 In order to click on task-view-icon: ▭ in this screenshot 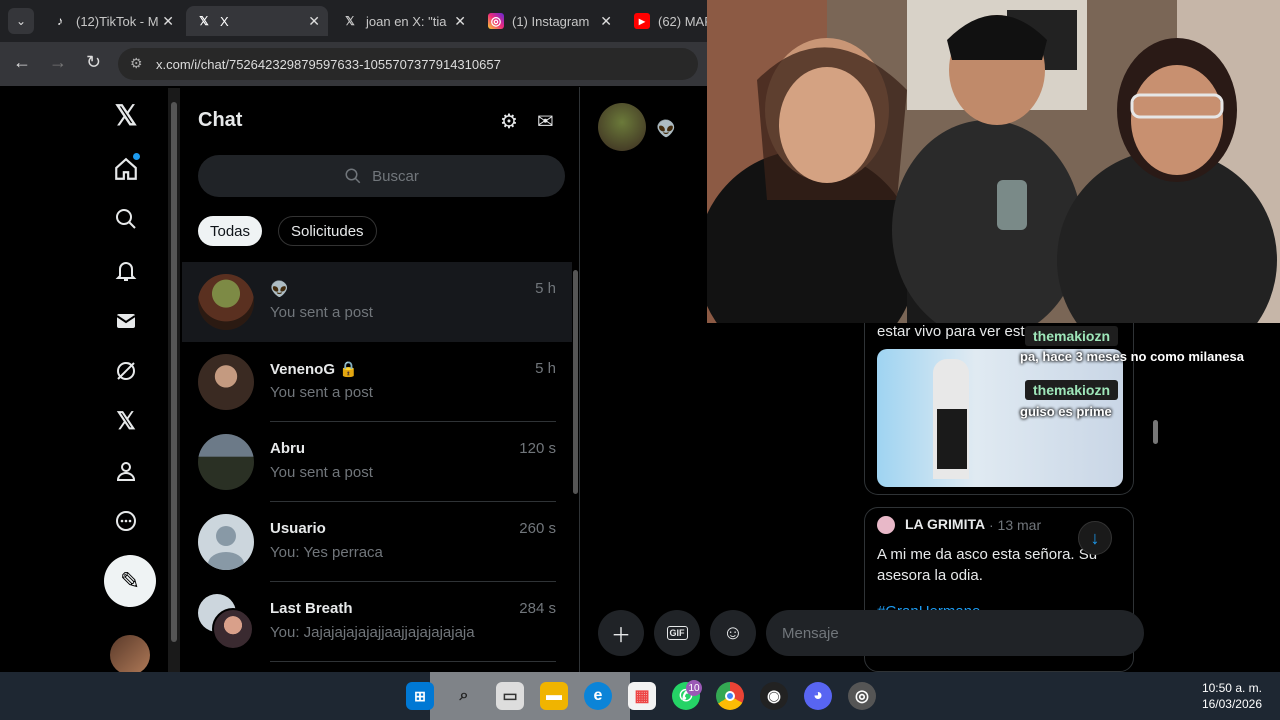, I will do `click(510, 696)`.